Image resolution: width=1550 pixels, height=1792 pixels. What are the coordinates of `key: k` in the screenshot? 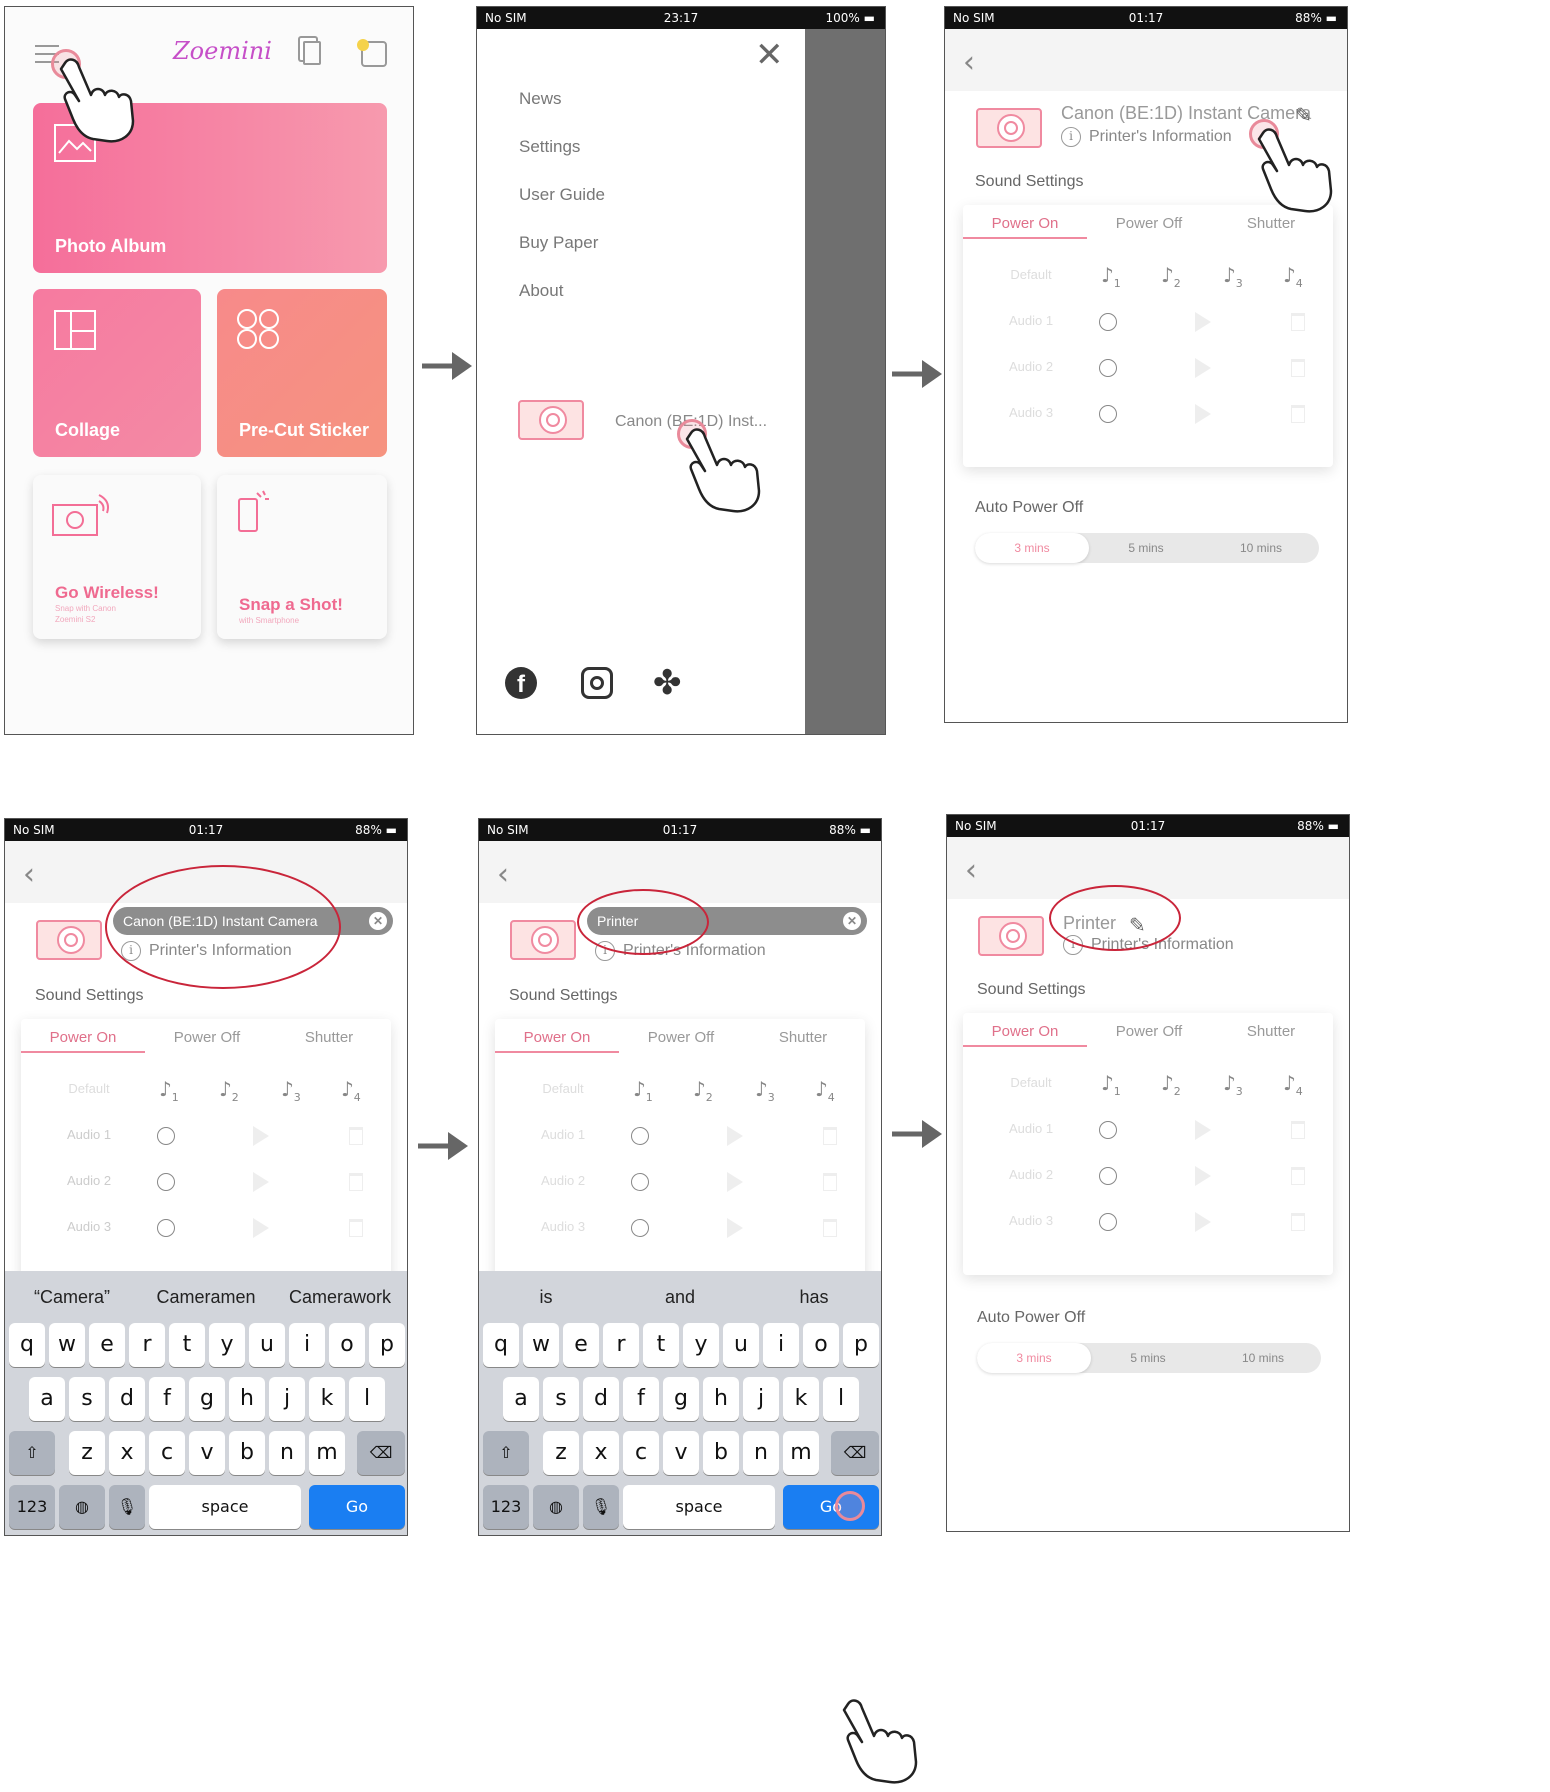 It's located at (327, 1399).